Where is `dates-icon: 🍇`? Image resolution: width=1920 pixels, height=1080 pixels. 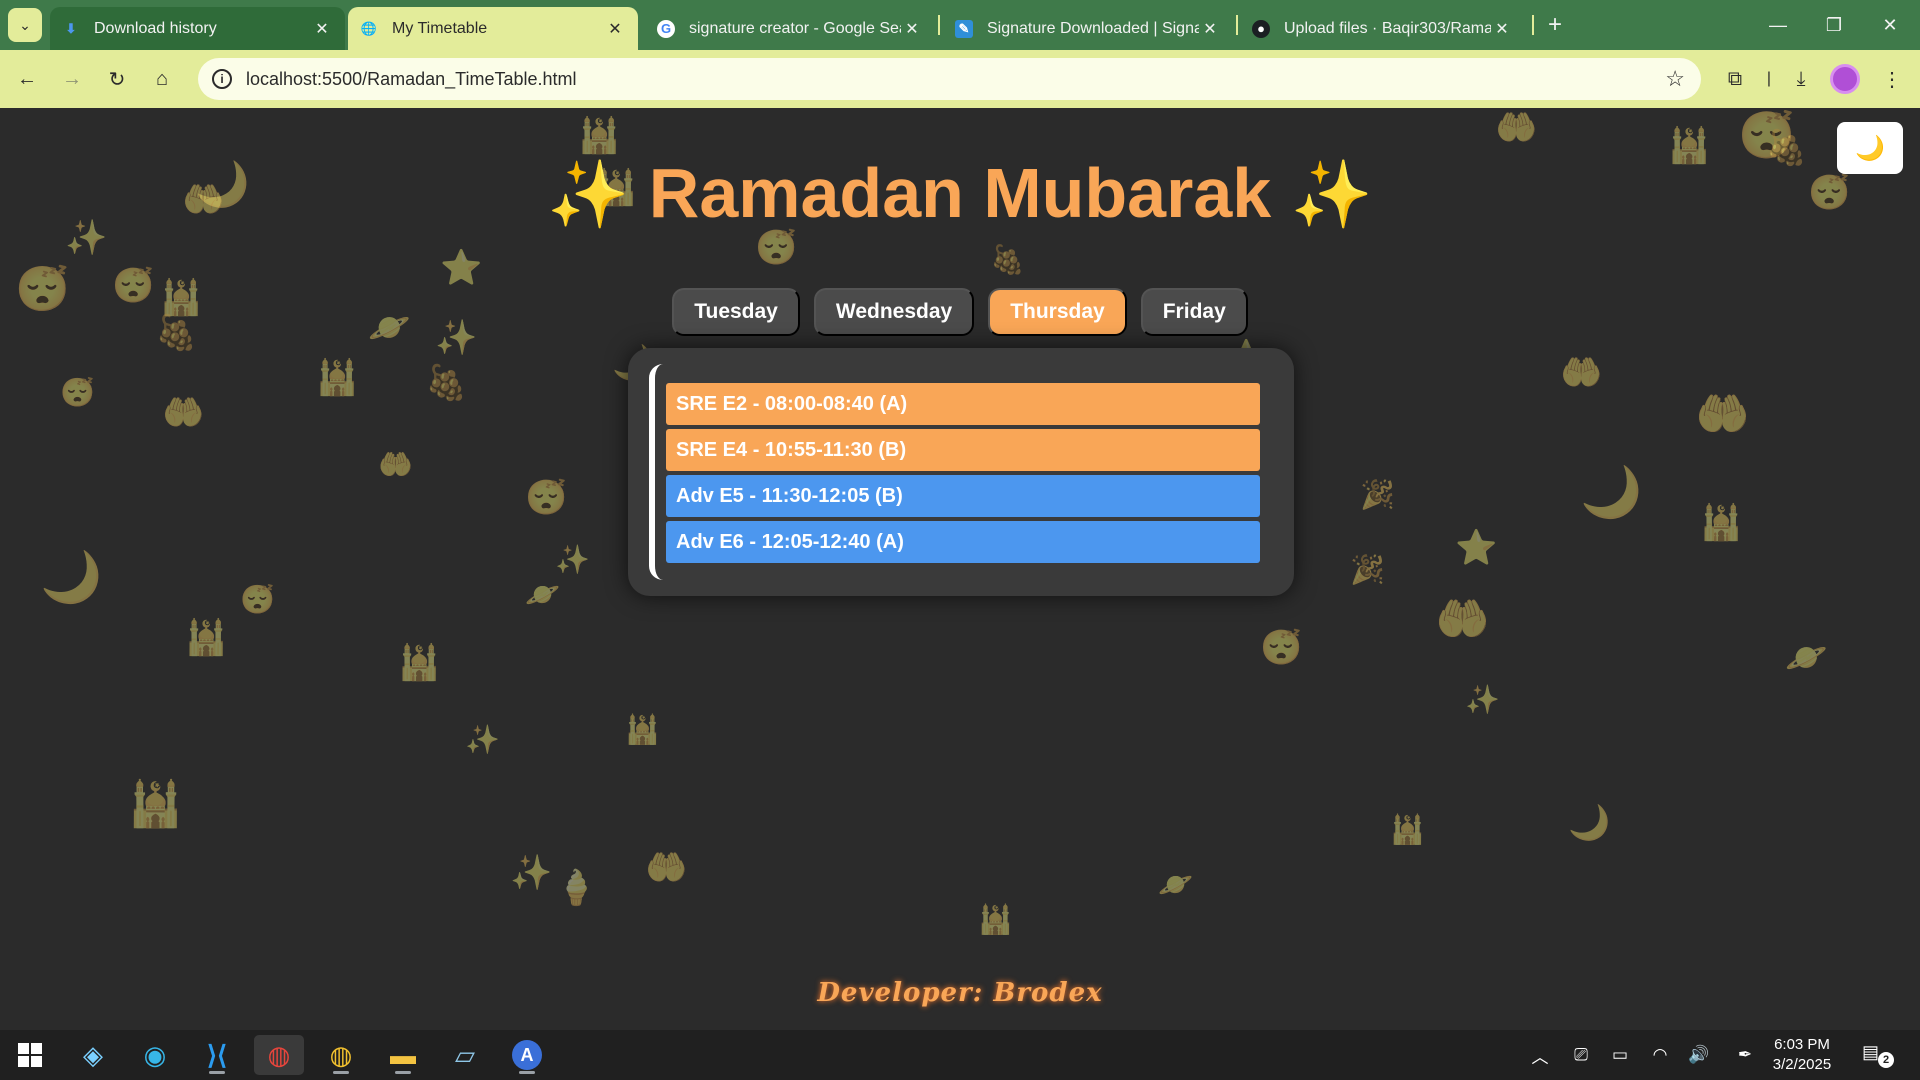 dates-icon: 🍇 is located at coordinates (1007, 259).